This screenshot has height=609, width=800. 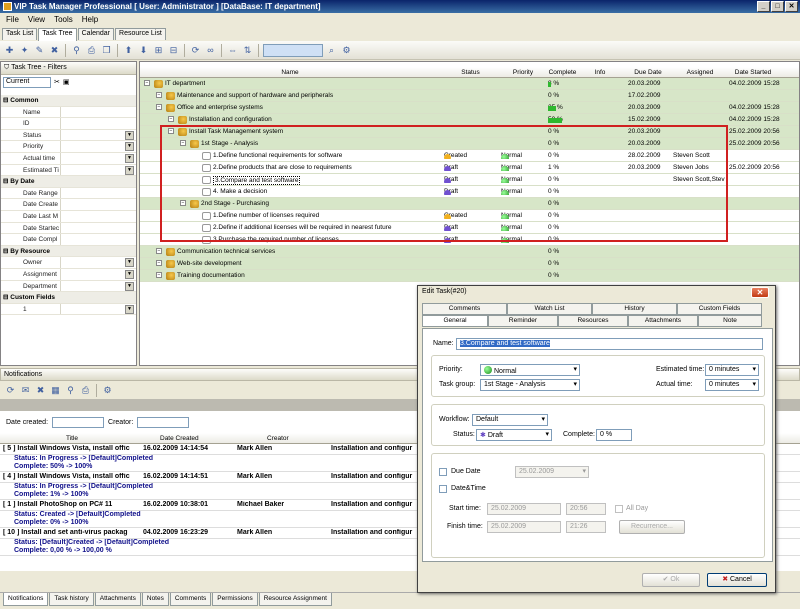 What do you see at coordinates (68, 124) in the screenshot?
I see `filter-row: ID` at bounding box center [68, 124].